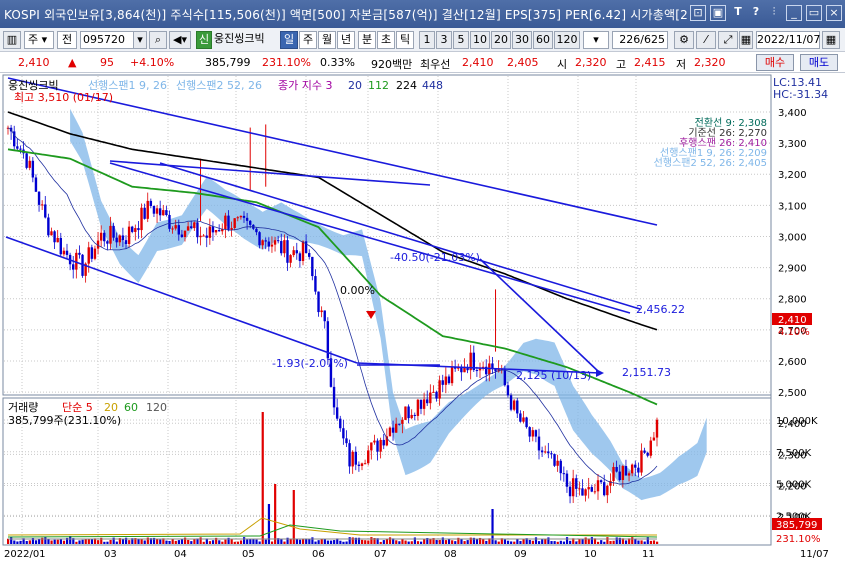 The width and height of the screenshot is (845, 570). What do you see at coordinates (39, 40) in the screenshot?
I see `market-select: 주 ▾` at bounding box center [39, 40].